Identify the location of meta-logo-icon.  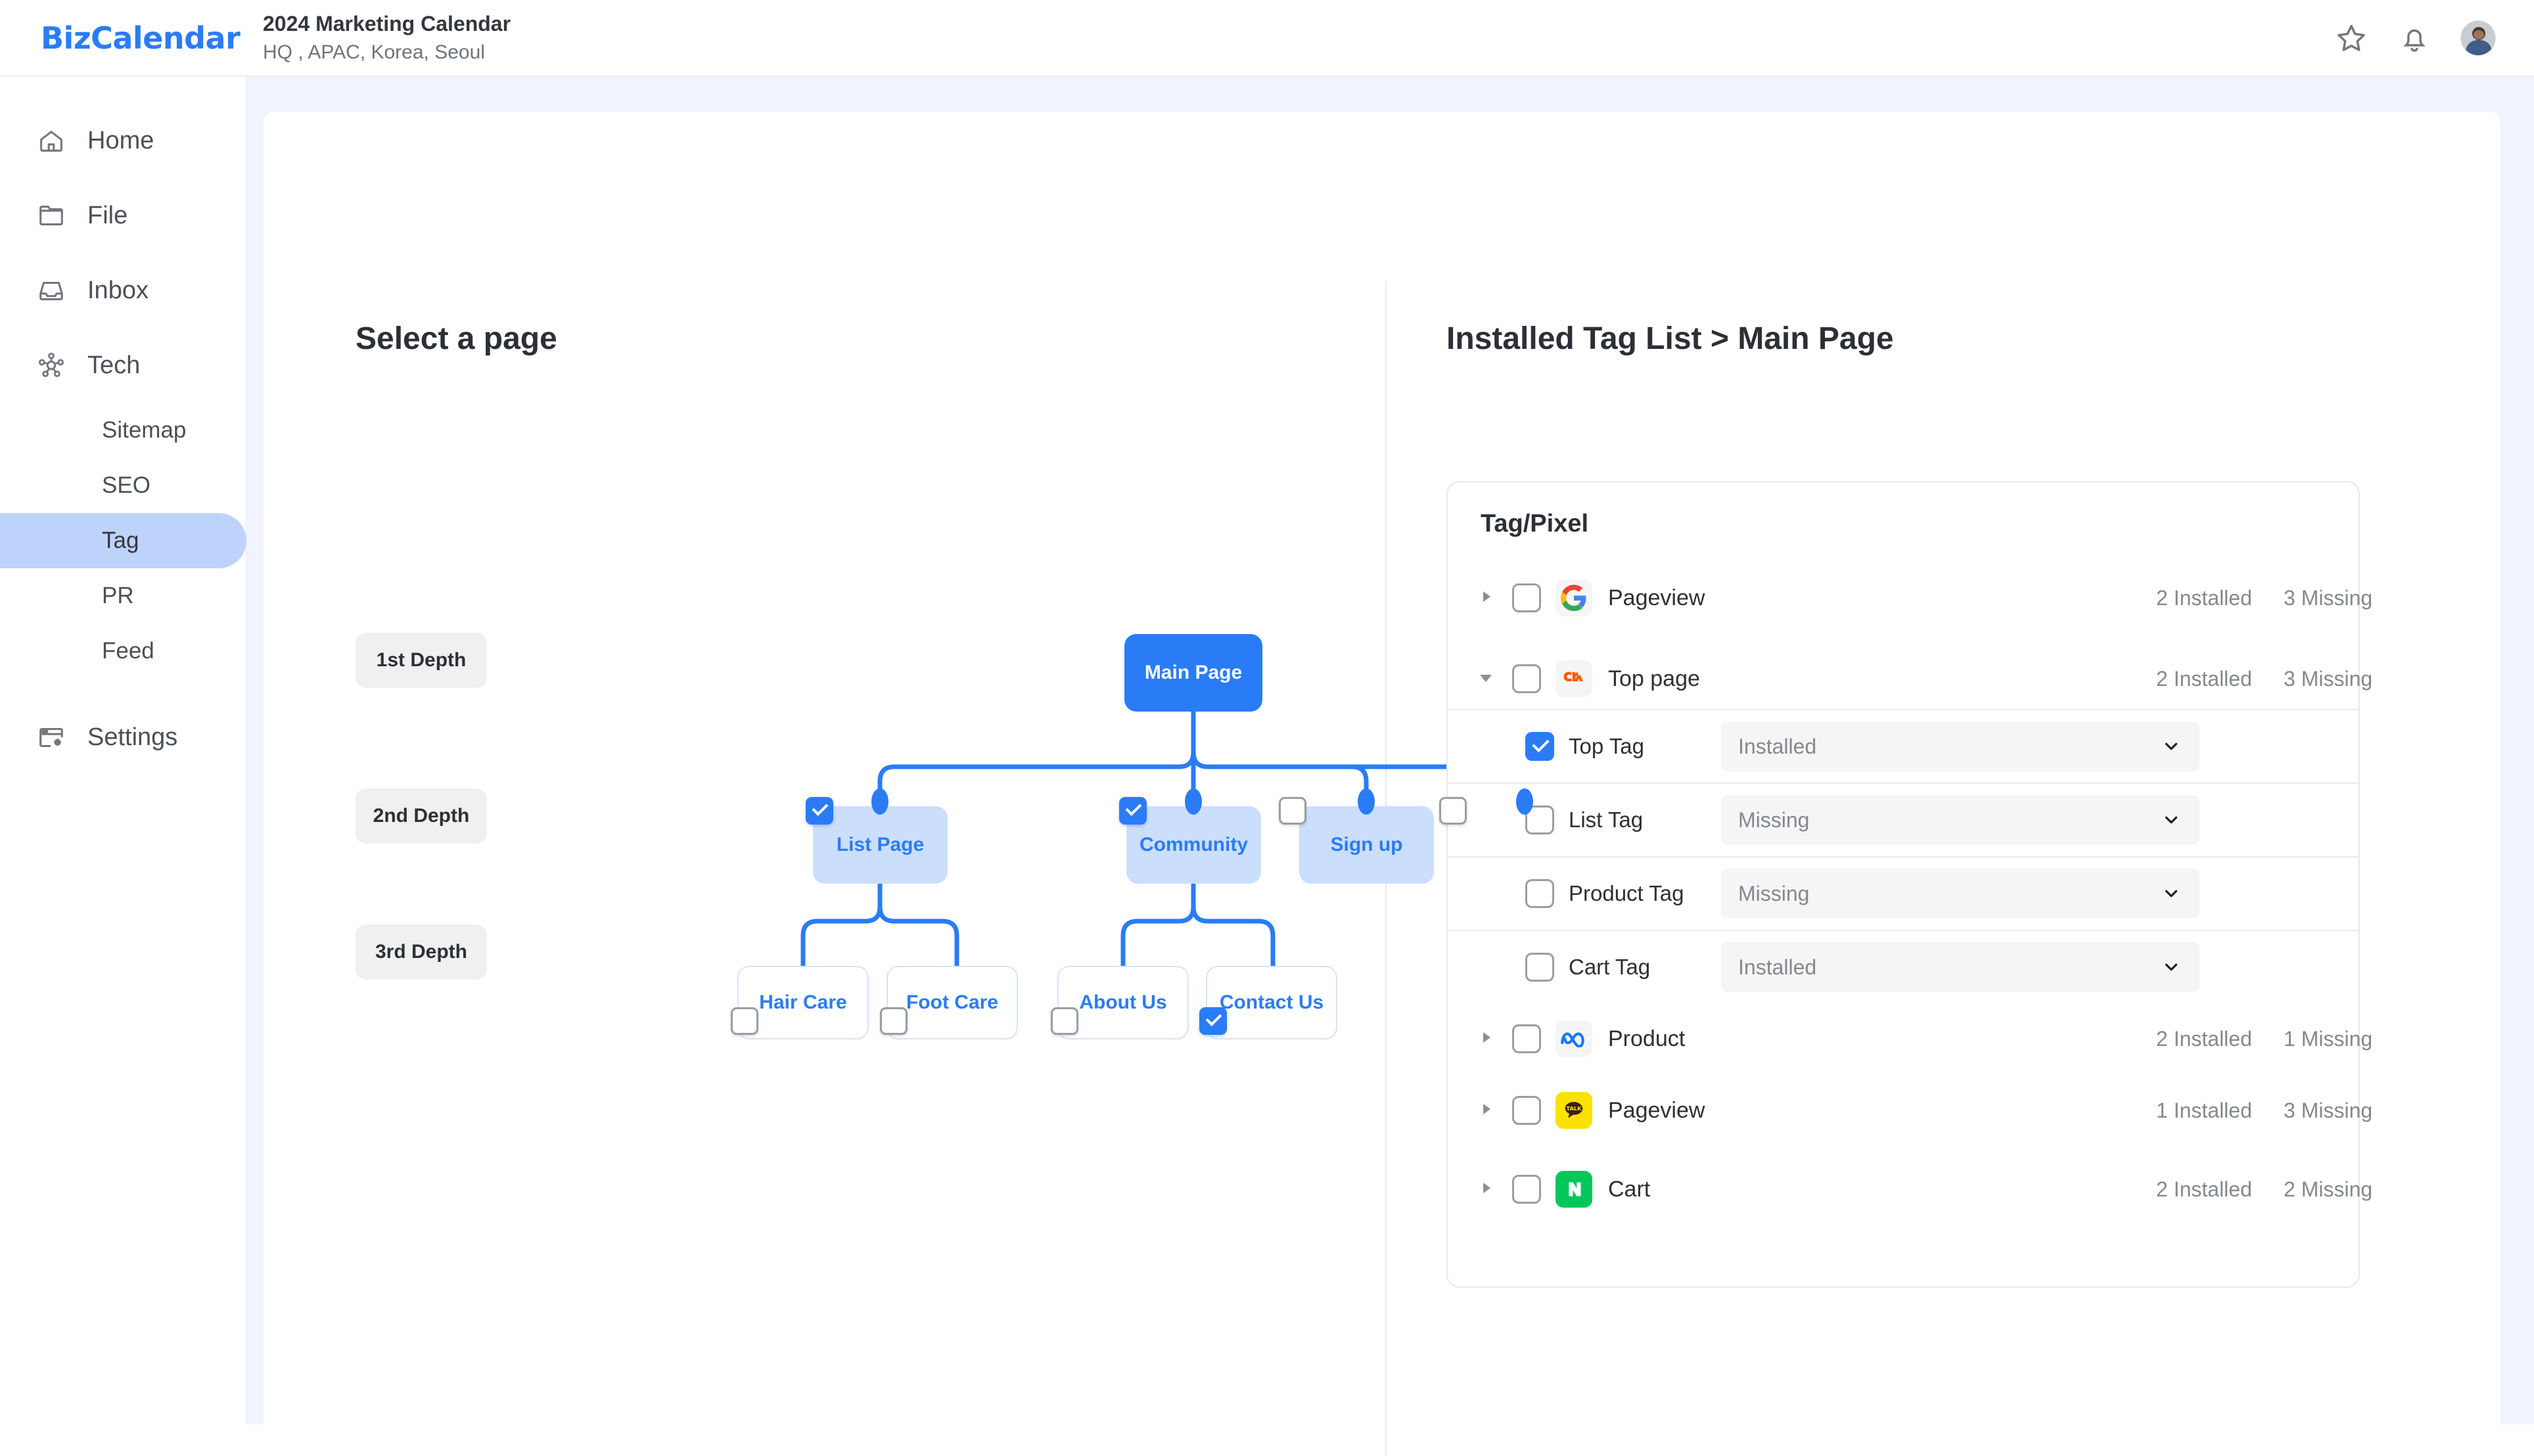
(1573, 1038).